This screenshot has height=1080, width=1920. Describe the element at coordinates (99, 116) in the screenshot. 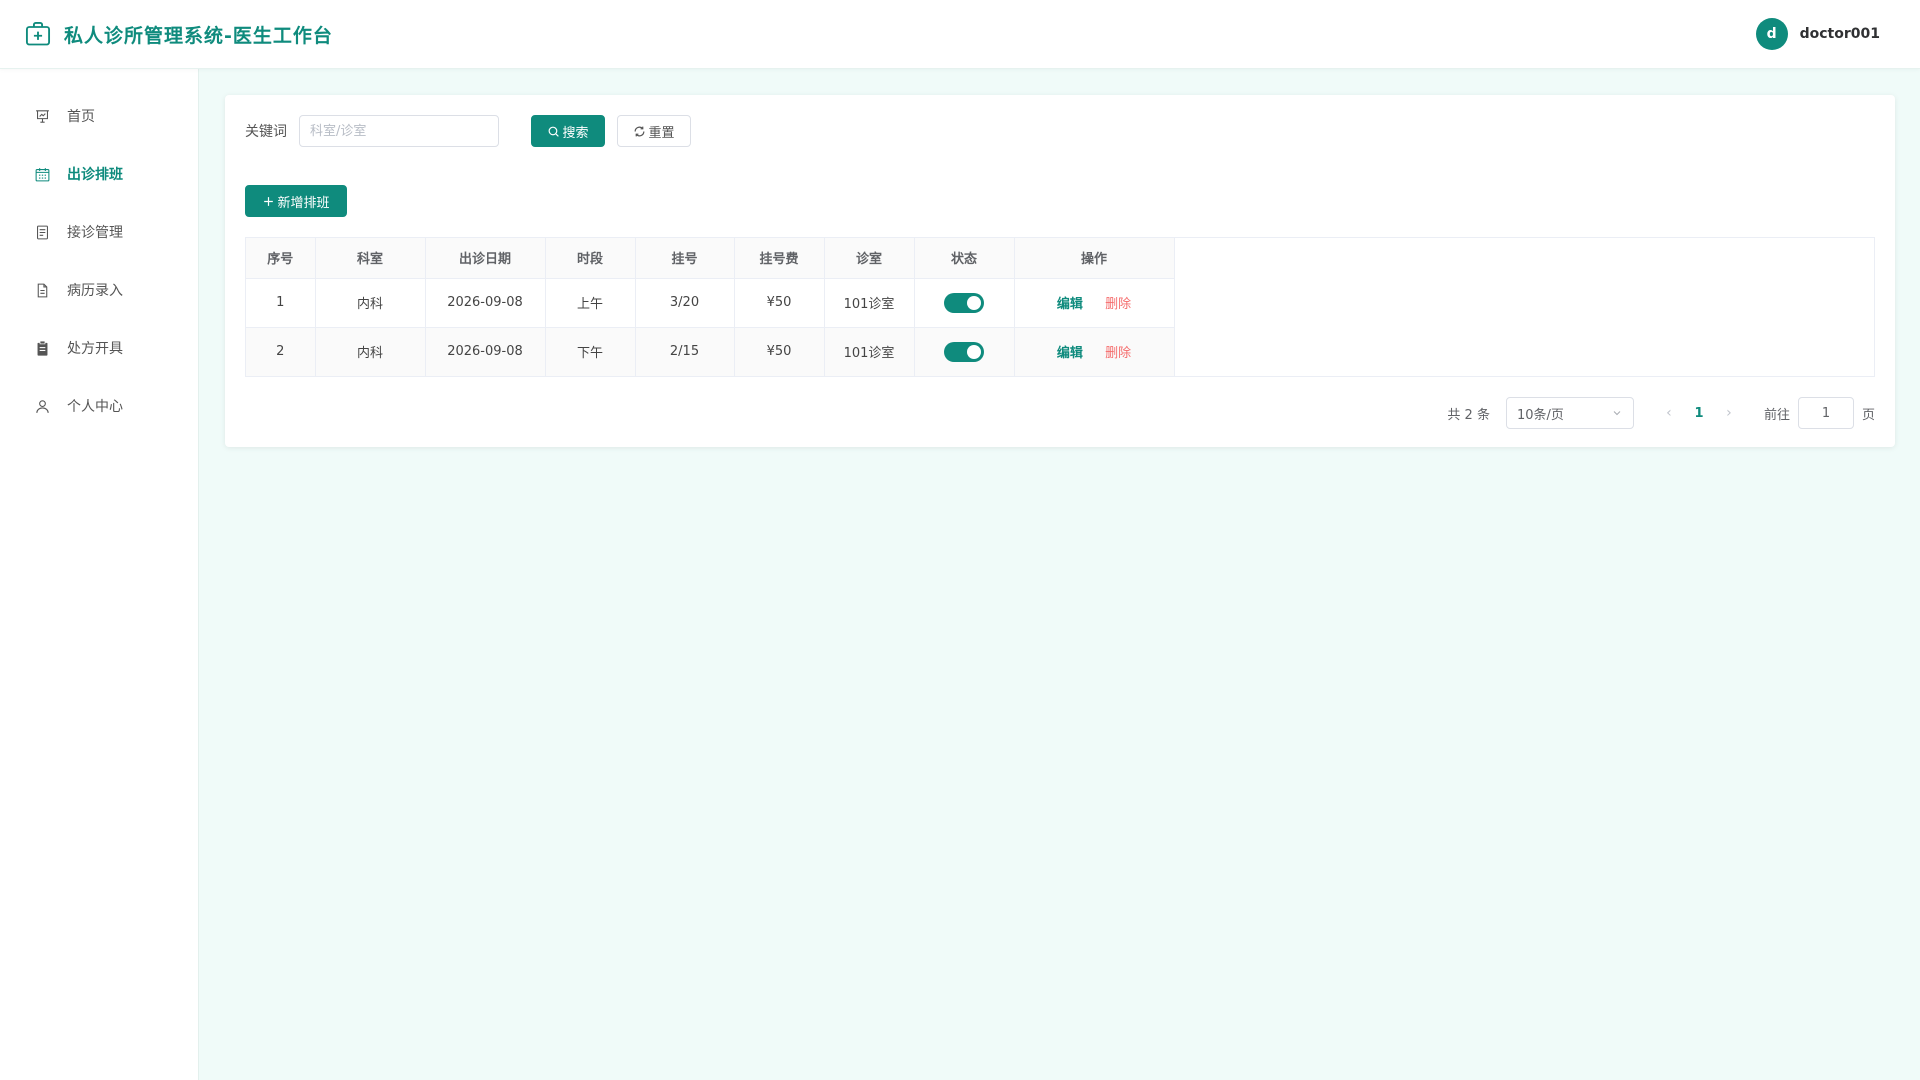

I see `sidebar-item-home: 首页` at that location.